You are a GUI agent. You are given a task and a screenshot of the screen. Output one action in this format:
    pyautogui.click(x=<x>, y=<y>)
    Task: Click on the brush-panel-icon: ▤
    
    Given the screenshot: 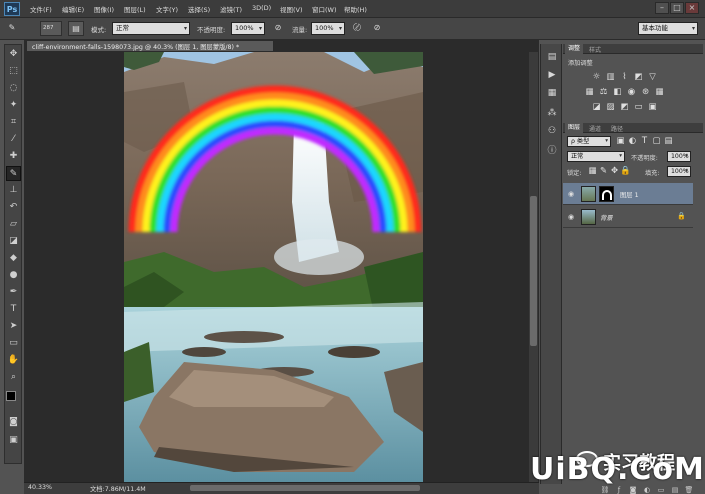 What is the action you would take?
    pyautogui.click(x=76, y=28)
    